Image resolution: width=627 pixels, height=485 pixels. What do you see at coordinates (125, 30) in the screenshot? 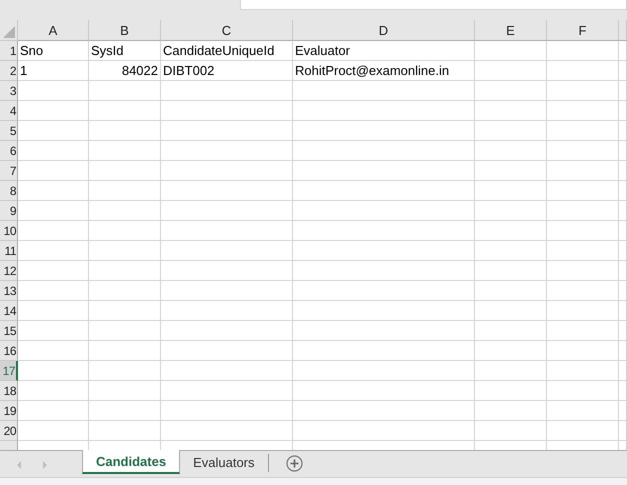
I see `column-header: B` at bounding box center [125, 30].